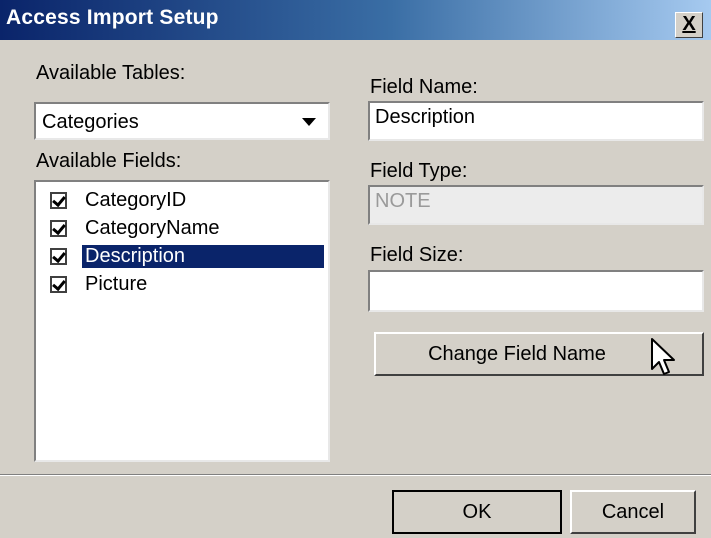 This screenshot has width=711, height=538. I want to click on list-item-label: CategoryName, so click(152, 228).